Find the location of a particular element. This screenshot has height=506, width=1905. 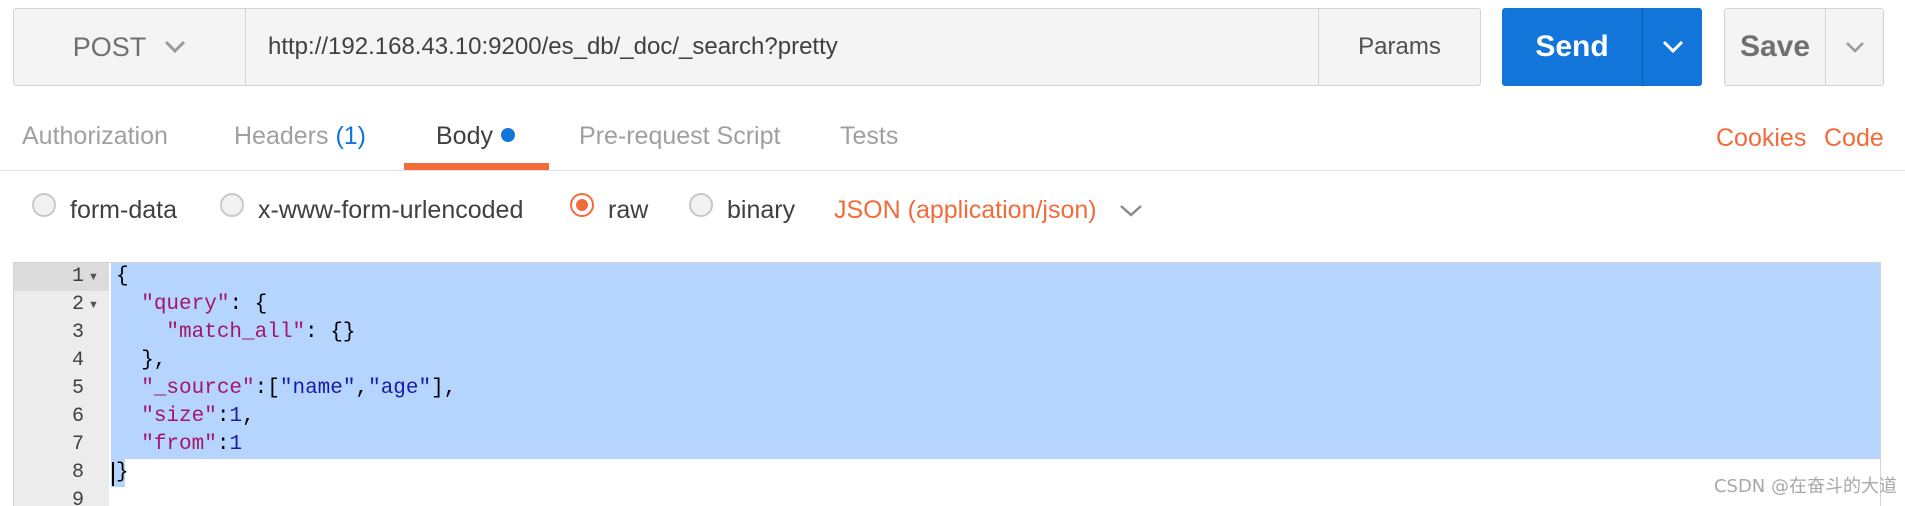

tab-authorization: Authorization is located at coordinates (95, 136).